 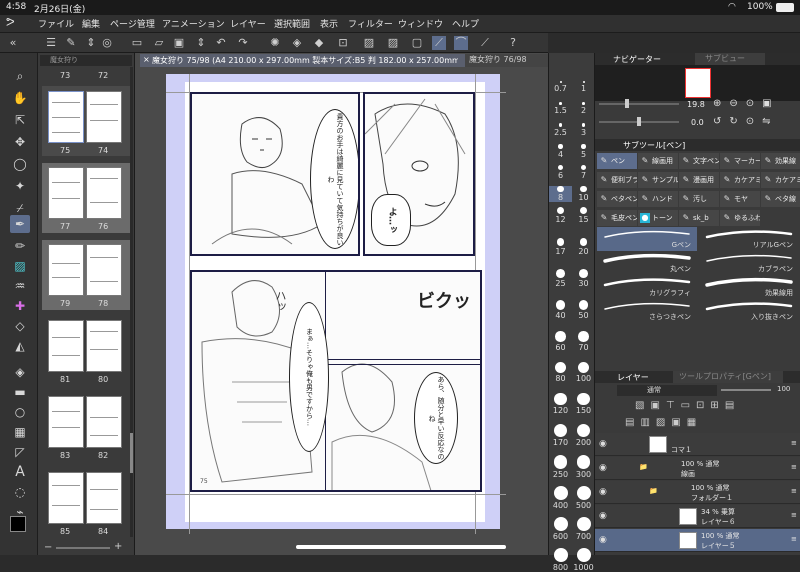 I want to click on brush-size-preset: 700, so click(x=583, y=529).